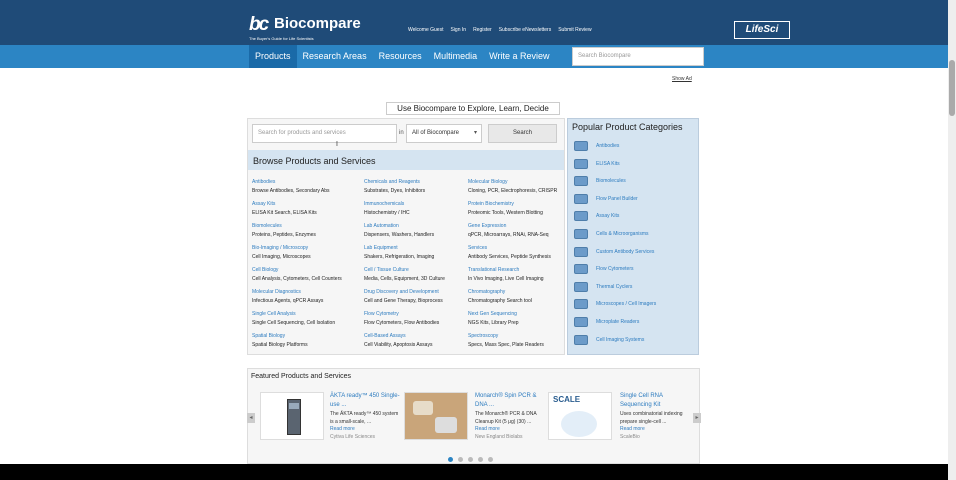 This screenshot has height=480, width=956. I want to click on popular-category-label: Microplate Readers, so click(617, 322).